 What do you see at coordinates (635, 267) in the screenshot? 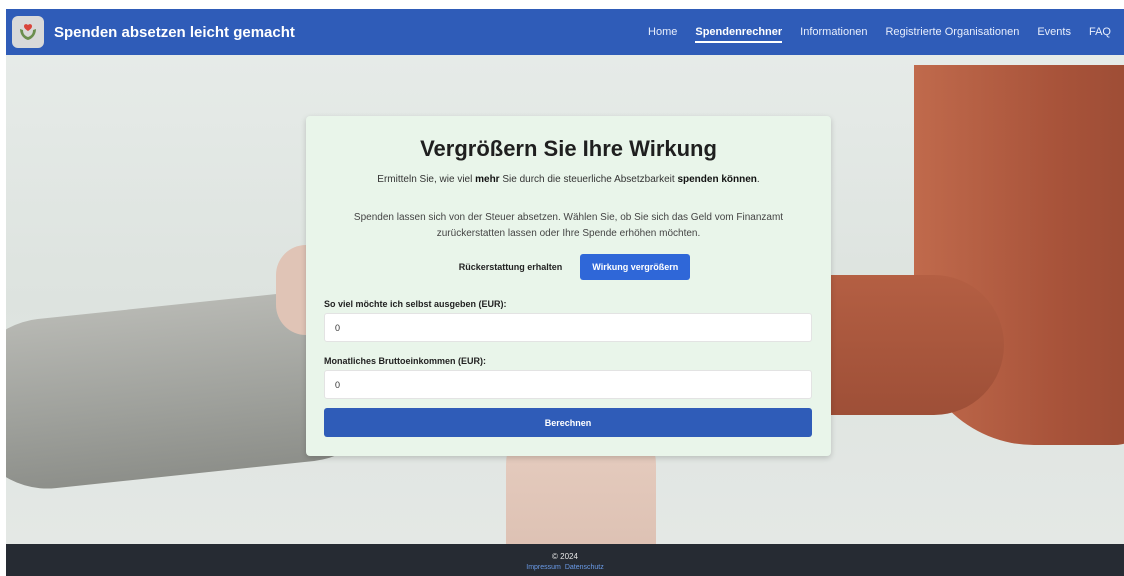
I see `impact-toggle-button: Wirkung vergrößern` at bounding box center [635, 267].